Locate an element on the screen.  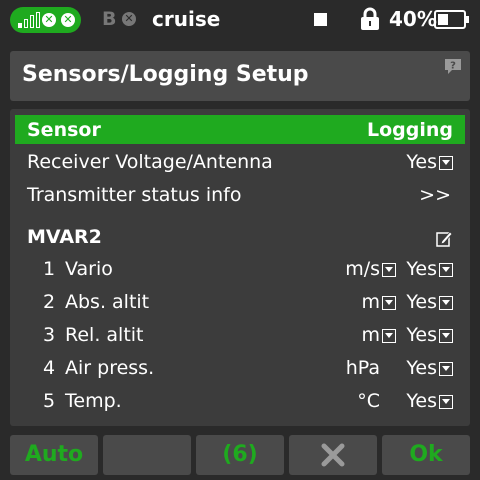
lock-icon is located at coordinates (370, 18).